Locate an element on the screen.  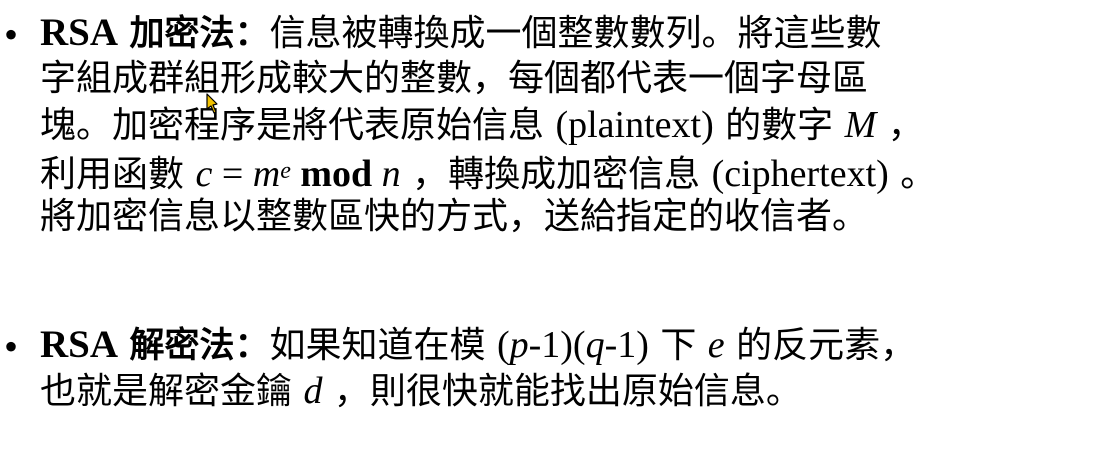
text-line-2: 字組成群組形成較大的整數，每個都代表一個字母區 is located at coordinates (575, 79).